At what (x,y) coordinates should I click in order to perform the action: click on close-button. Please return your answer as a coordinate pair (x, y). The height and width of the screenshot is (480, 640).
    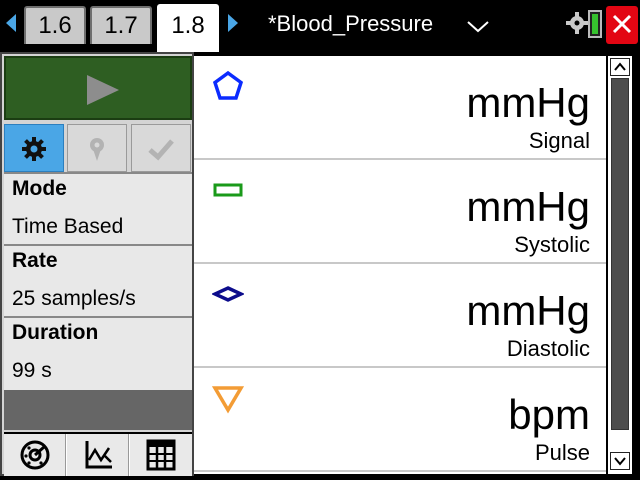
    Looking at the image, I should click on (622, 25).